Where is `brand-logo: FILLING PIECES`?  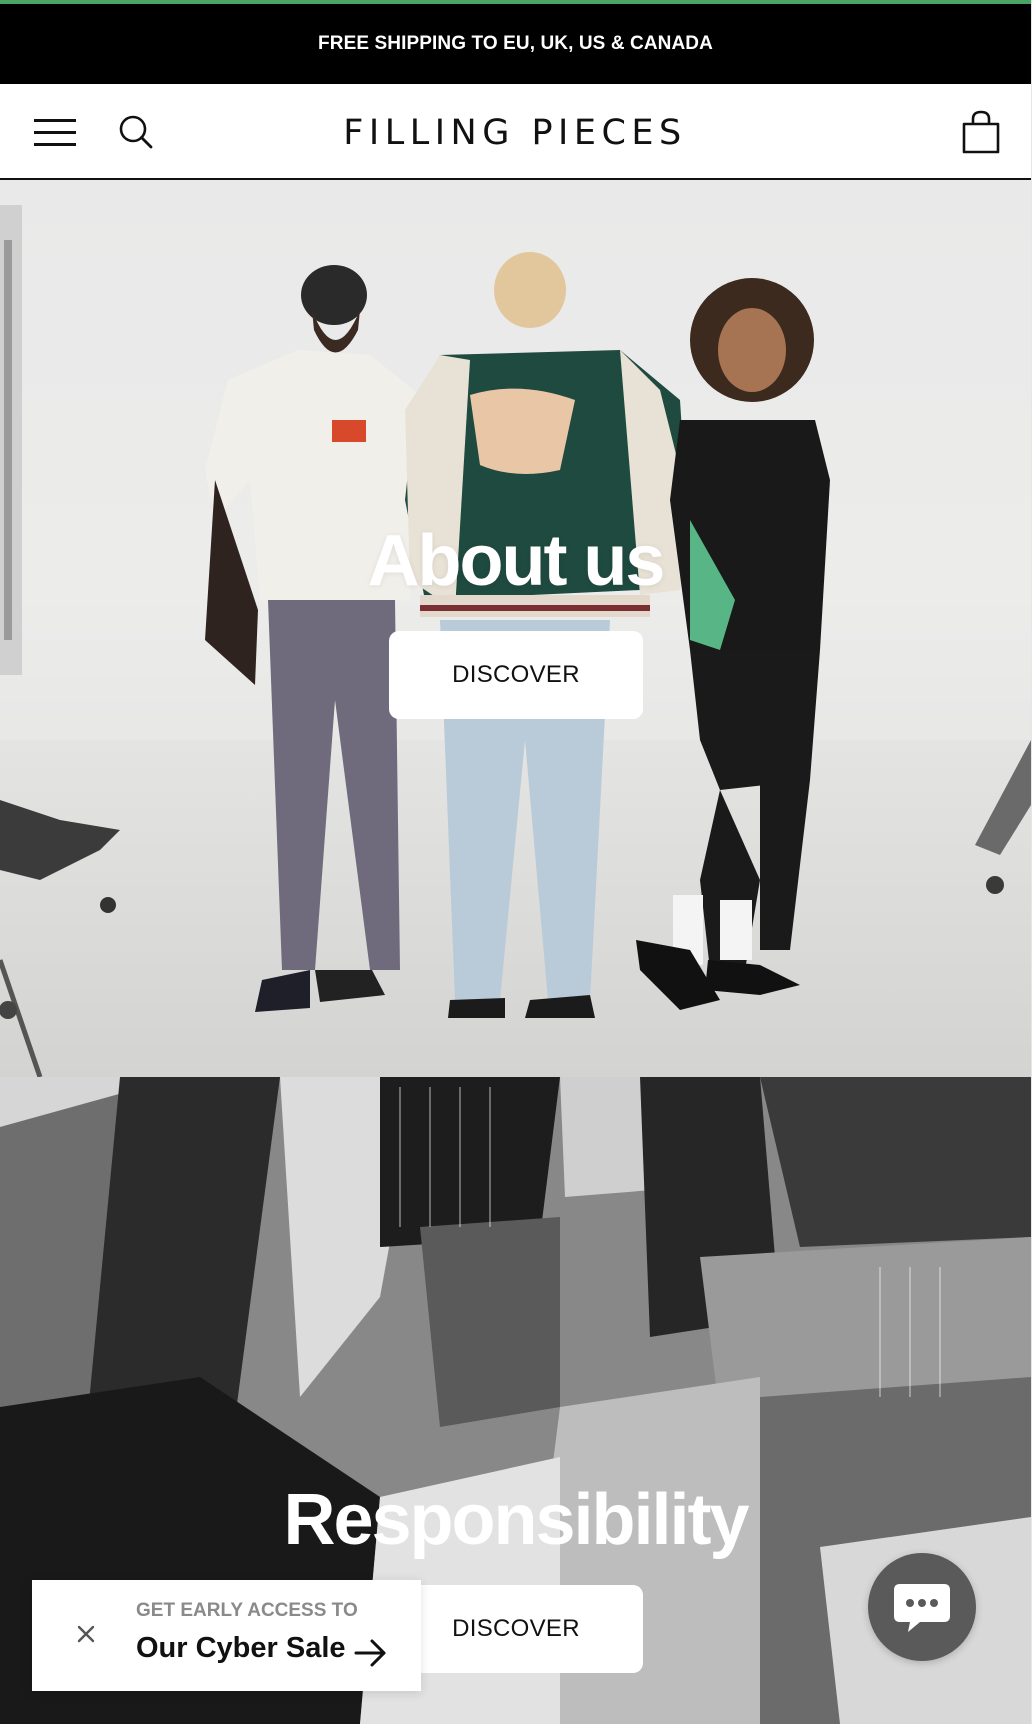
brand-logo: FILLING PIECES is located at coordinates (515, 133).